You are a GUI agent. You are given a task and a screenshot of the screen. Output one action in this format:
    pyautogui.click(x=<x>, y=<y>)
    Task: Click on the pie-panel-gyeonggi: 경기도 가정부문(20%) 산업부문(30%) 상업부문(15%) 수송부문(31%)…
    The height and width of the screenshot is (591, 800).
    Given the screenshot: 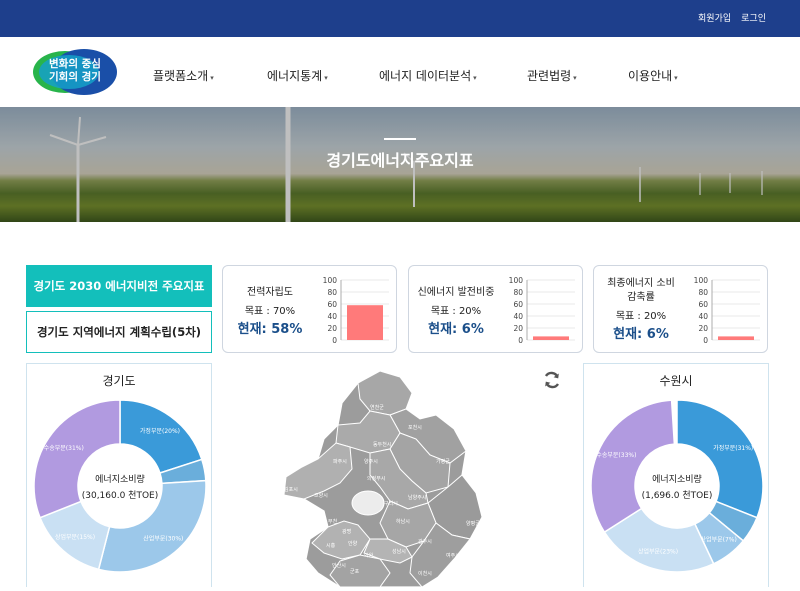 What is the action you would take?
    pyautogui.click(x=119, y=475)
    